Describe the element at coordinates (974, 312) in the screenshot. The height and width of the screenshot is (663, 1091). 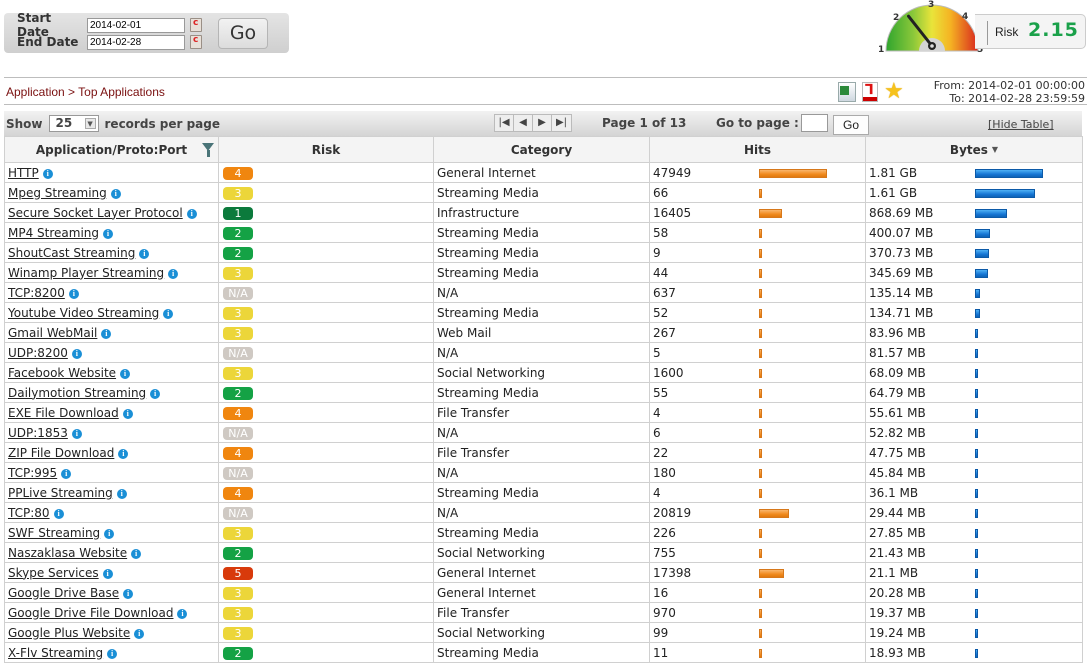
I see `bytes-cell: 134.71 MB` at that location.